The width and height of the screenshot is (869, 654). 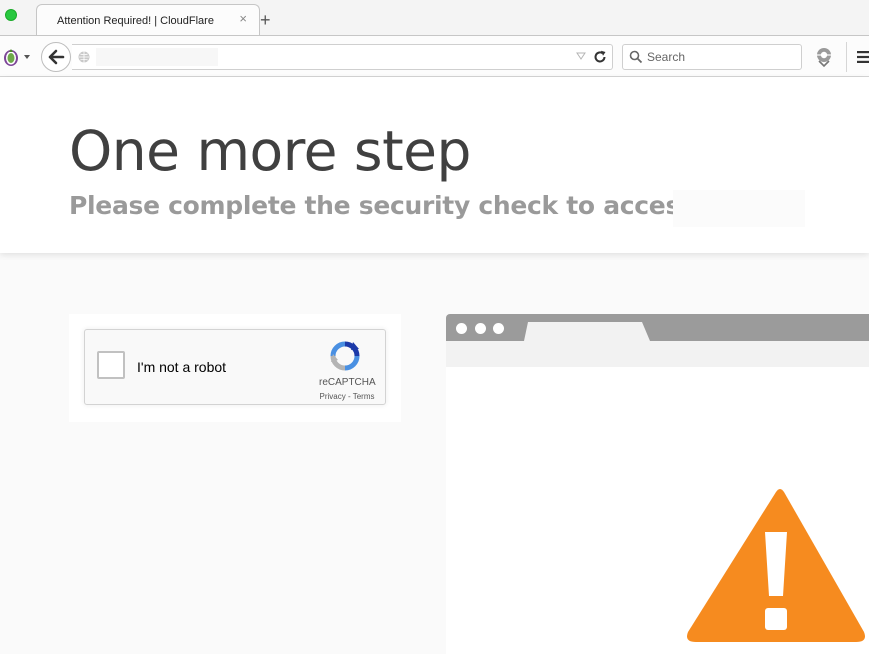 What do you see at coordinates (657, 327) in the screenshot?
I see `illustration-titlebar` at bounding box center [657, 327].